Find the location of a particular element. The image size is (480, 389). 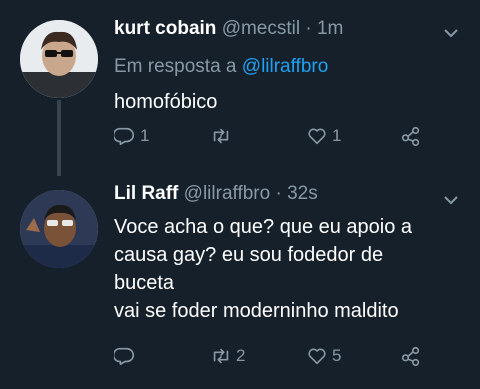

tweet-text-line: causa gay? eu sou fodedor de is located at coordinates (249, 255).